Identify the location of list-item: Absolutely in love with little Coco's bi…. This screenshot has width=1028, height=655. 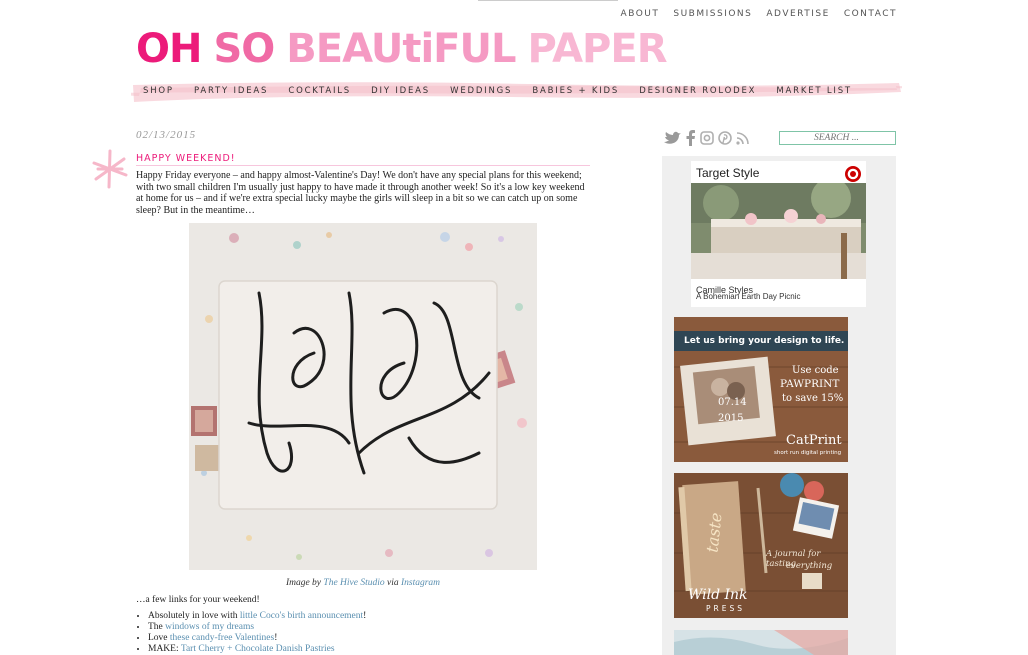
(257, 616).